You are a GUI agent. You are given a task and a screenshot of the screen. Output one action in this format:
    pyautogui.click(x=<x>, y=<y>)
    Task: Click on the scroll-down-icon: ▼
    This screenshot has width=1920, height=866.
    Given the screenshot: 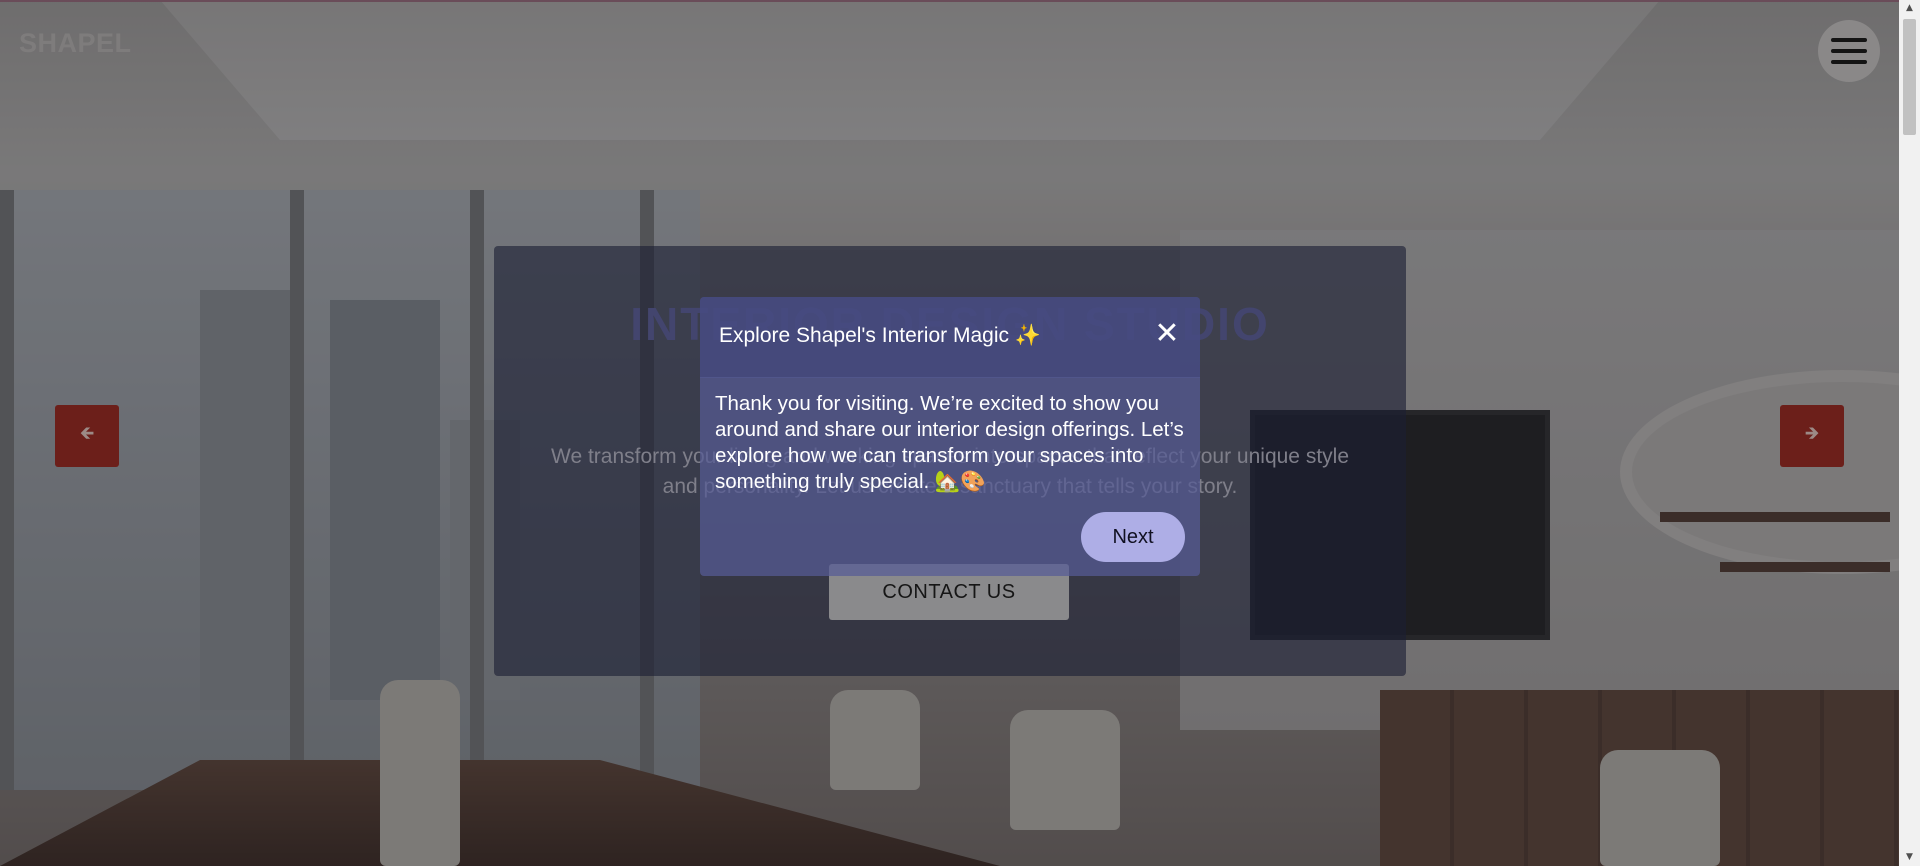 What is the action you would take?
    pyautogui.click(x=1909, y=857)
    